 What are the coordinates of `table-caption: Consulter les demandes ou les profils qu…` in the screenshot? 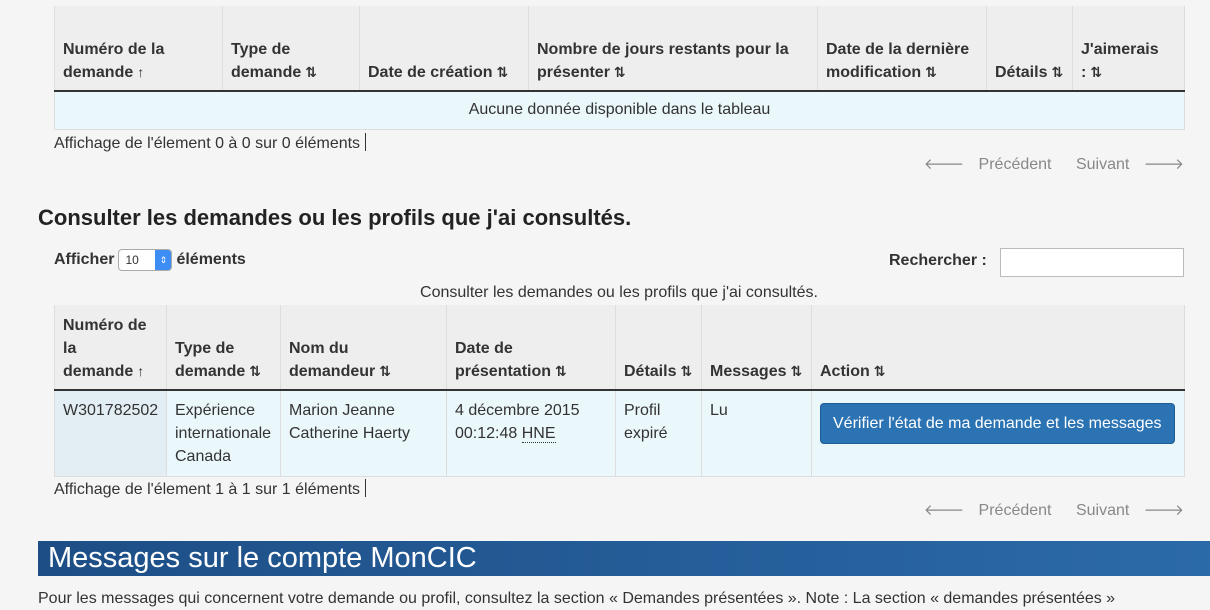 It's located at (619, 292).